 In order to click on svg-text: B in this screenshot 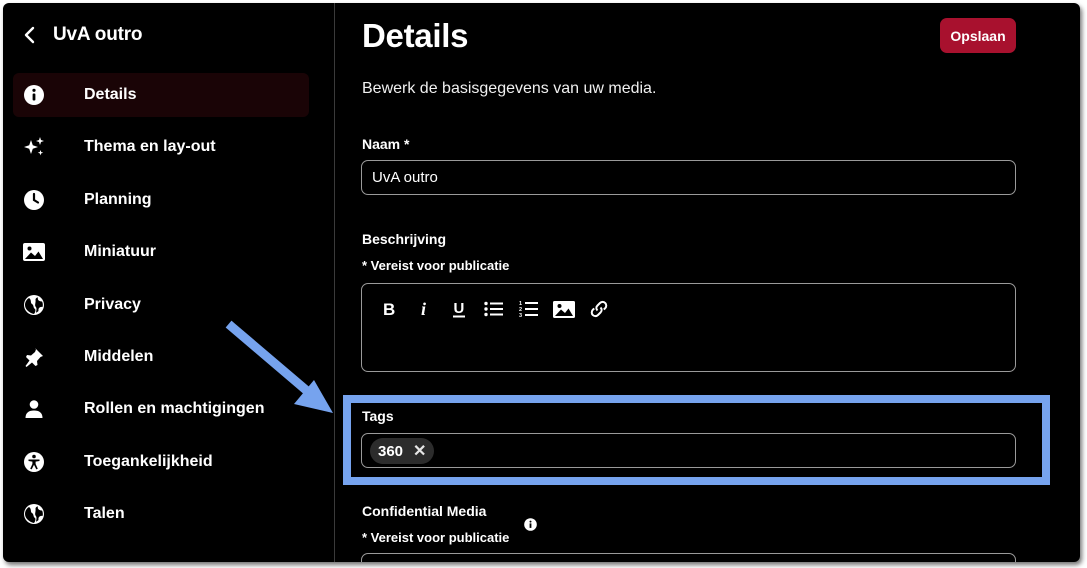, I will do `click(389, 309)`.